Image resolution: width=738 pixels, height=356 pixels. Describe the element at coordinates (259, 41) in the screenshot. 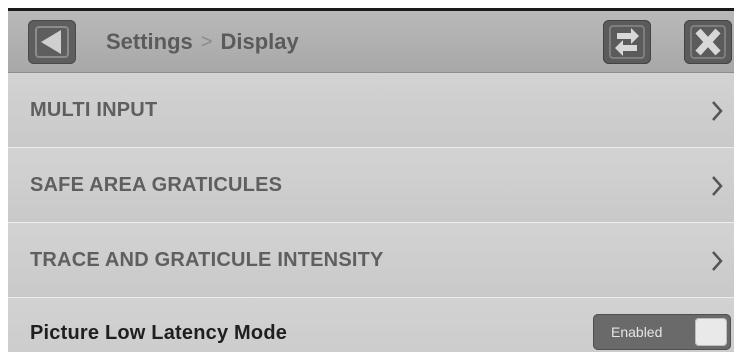

I see `page-title: Display` at that location.